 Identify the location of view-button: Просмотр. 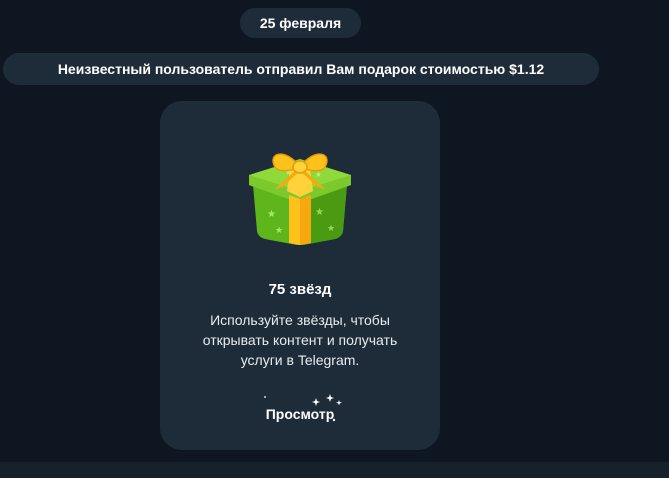
(300, 414).